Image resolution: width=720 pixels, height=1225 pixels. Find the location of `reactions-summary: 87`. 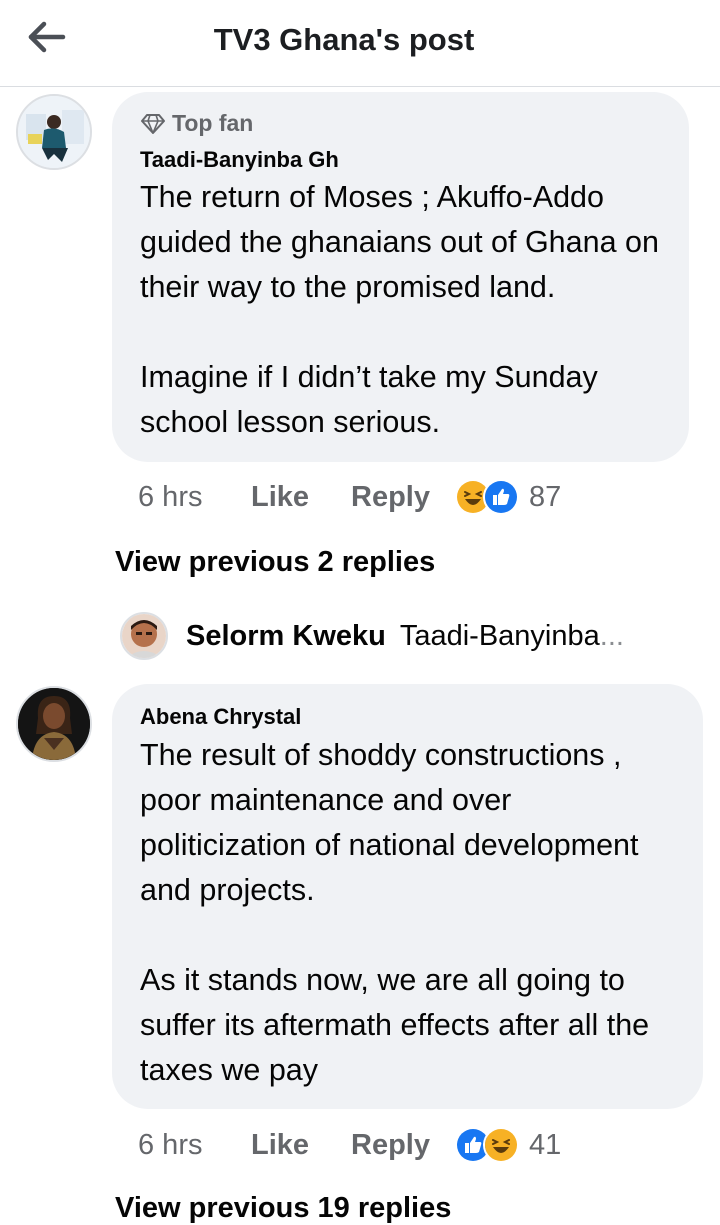

reactions-summary: 87 is located at coordinates (508, 497).